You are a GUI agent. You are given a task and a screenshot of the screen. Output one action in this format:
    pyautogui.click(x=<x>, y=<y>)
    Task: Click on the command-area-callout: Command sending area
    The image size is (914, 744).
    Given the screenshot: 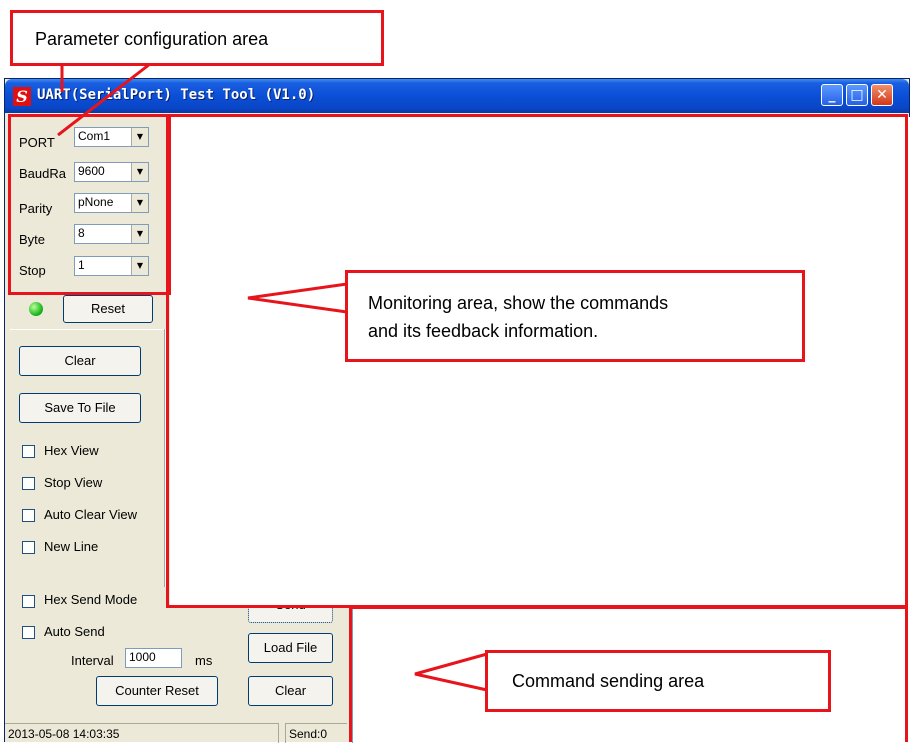 What is the action you would take?
    pyautogui.click(x=658, y=681)
    